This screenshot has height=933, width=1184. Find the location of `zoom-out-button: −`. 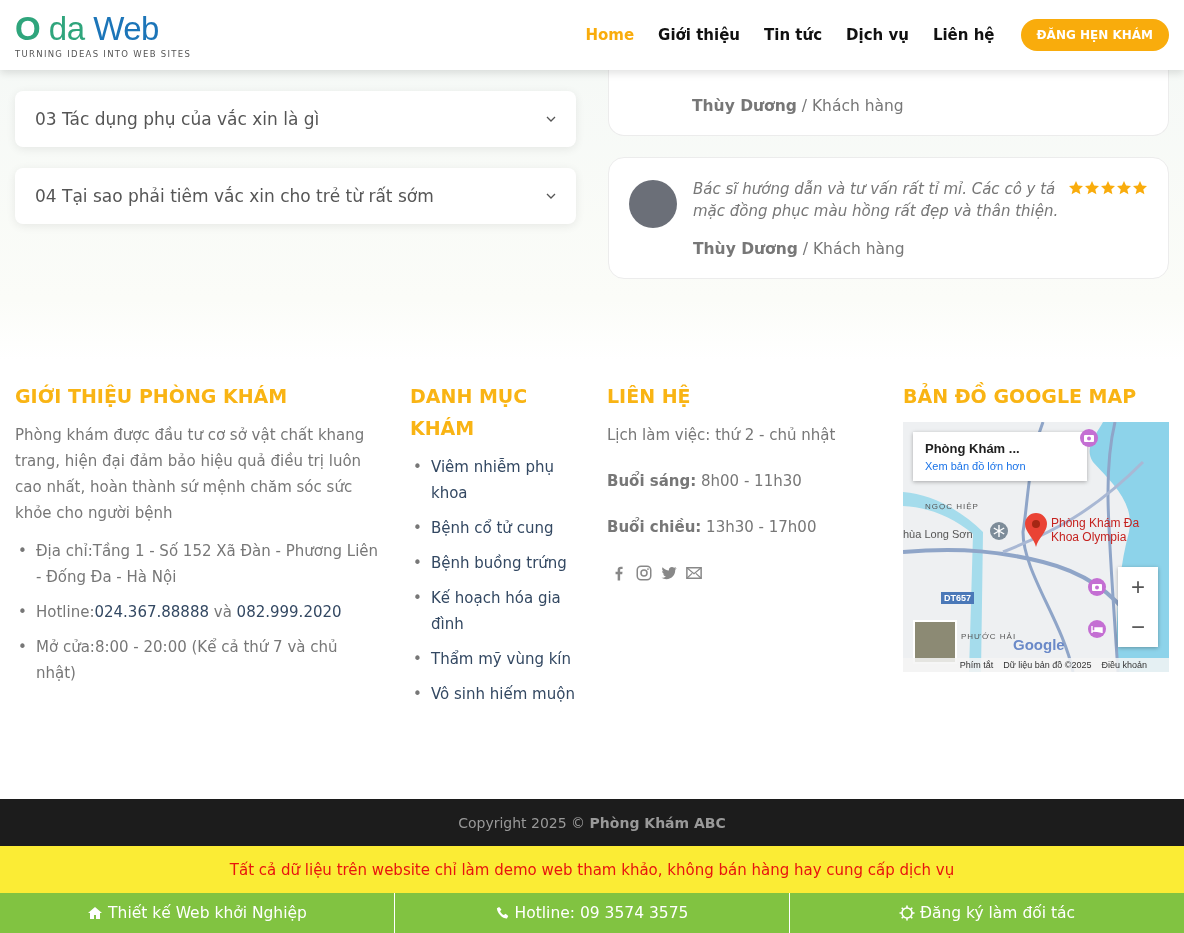

zoom-out-button: − is located at coordinates (1138, 627).